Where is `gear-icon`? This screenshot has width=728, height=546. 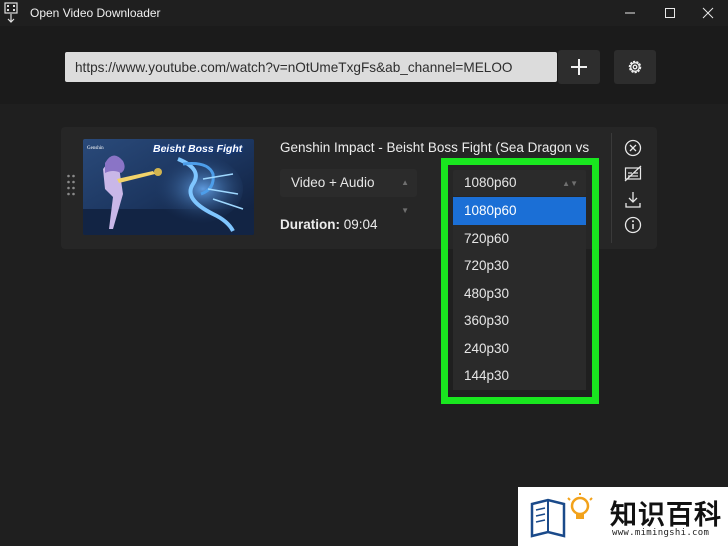
gear-icon is located at coordinates (635, 67).